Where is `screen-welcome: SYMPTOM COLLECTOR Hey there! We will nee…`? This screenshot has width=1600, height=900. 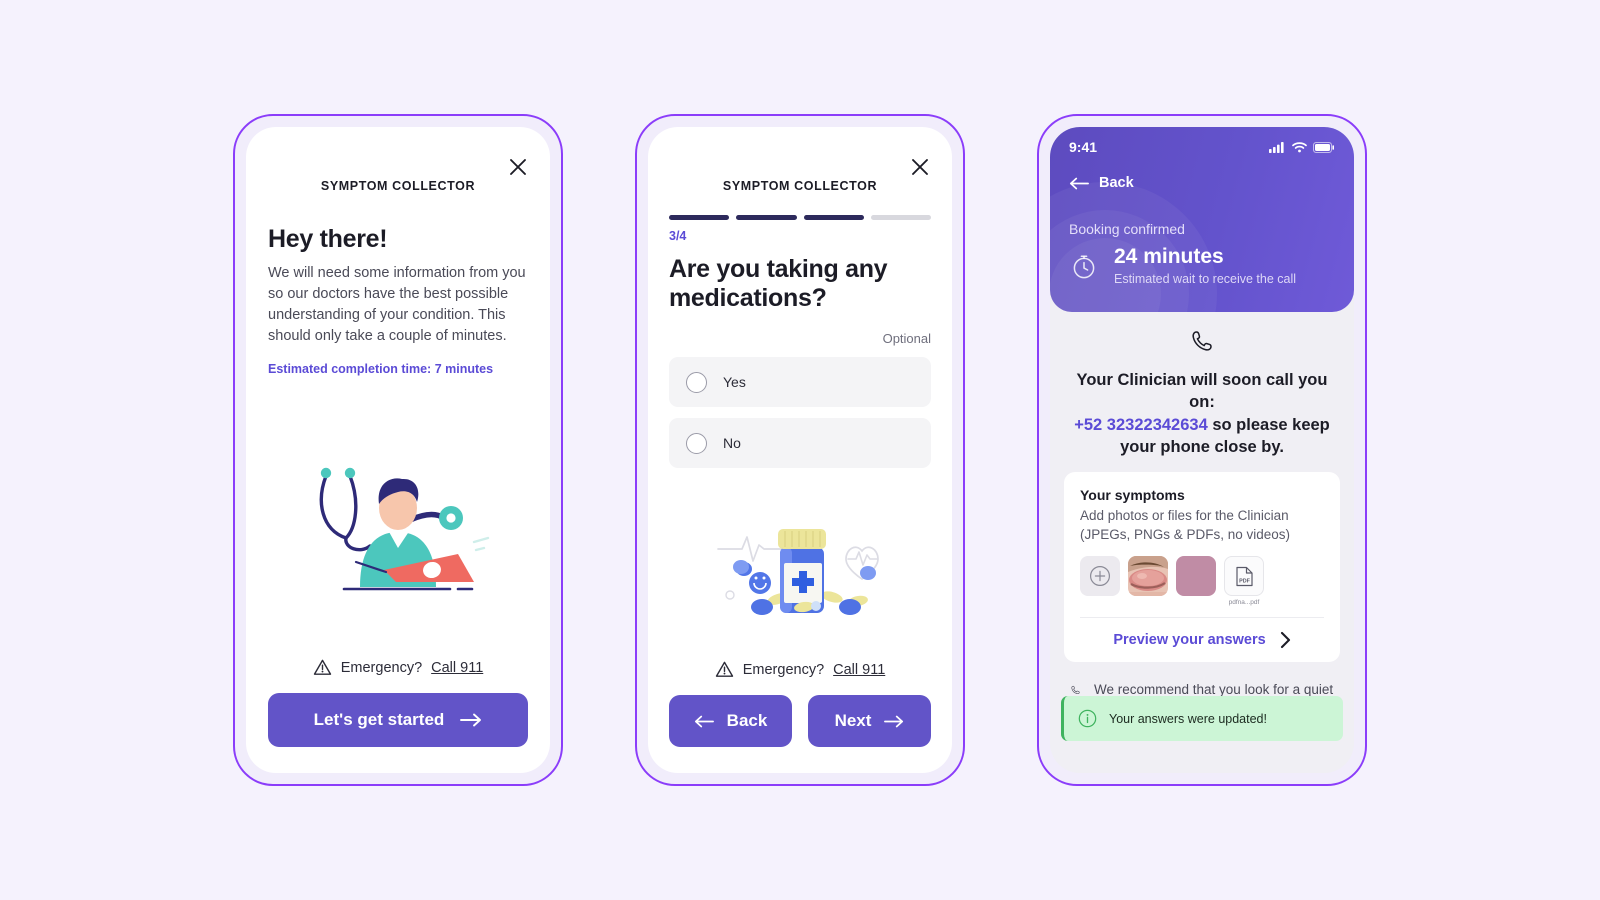 screen-welcome: SYMPTOM COLLECTOR Hey there! We will nee… is located at coordinates (398, 450).